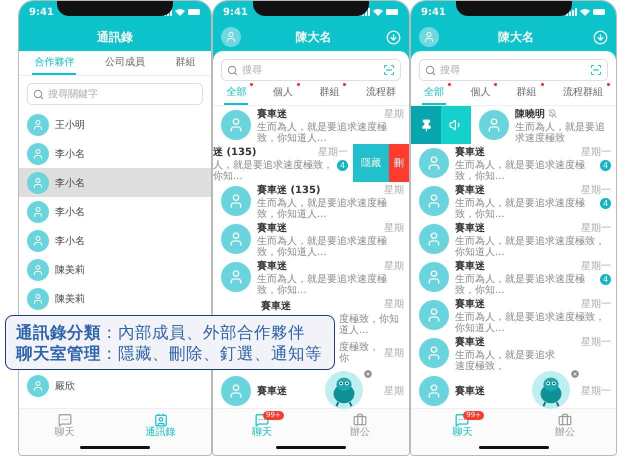 The height and width of the screenshot is (460, 623). I want to click on pin-button, so click(426, 125).